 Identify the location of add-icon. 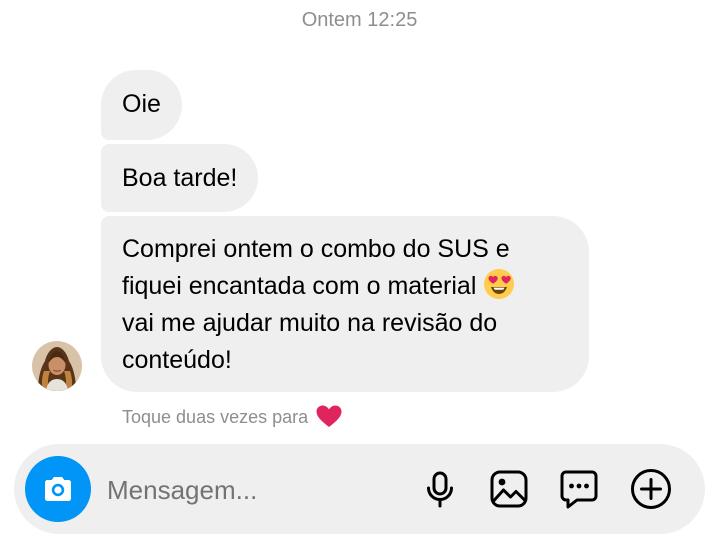
(651, 489).